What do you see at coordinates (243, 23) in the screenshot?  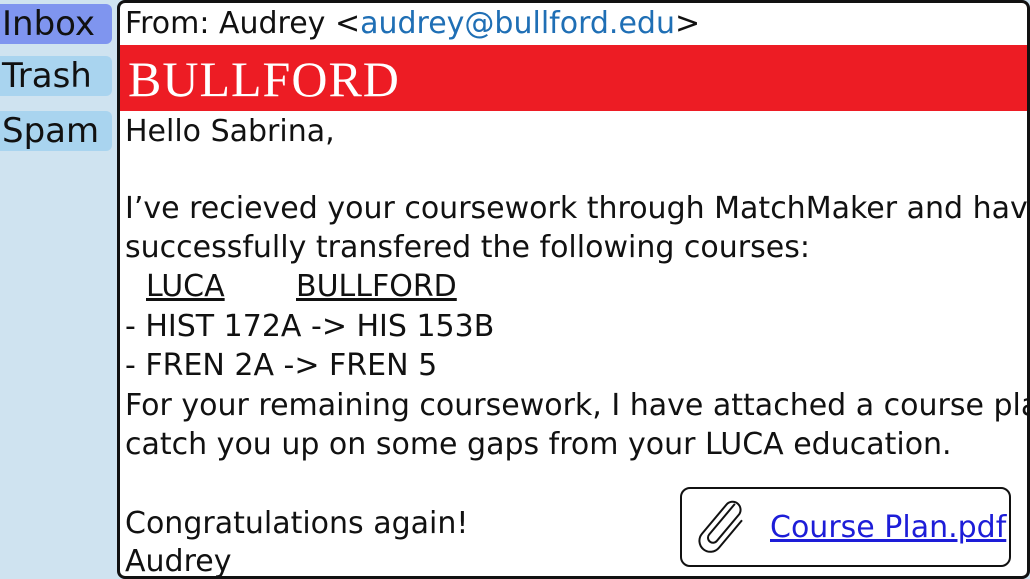 I see `from-prefix: From: Audrey <` at bounding box center [243, 23].